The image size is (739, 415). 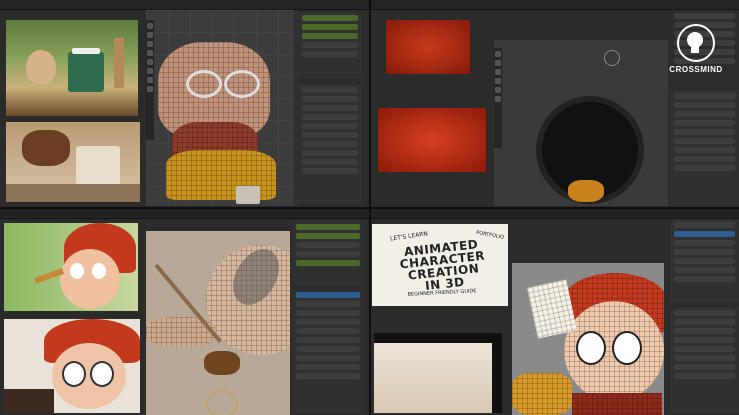 I want to click on crossmind-logo: CROSSMIND, so click(x=696, y=49).